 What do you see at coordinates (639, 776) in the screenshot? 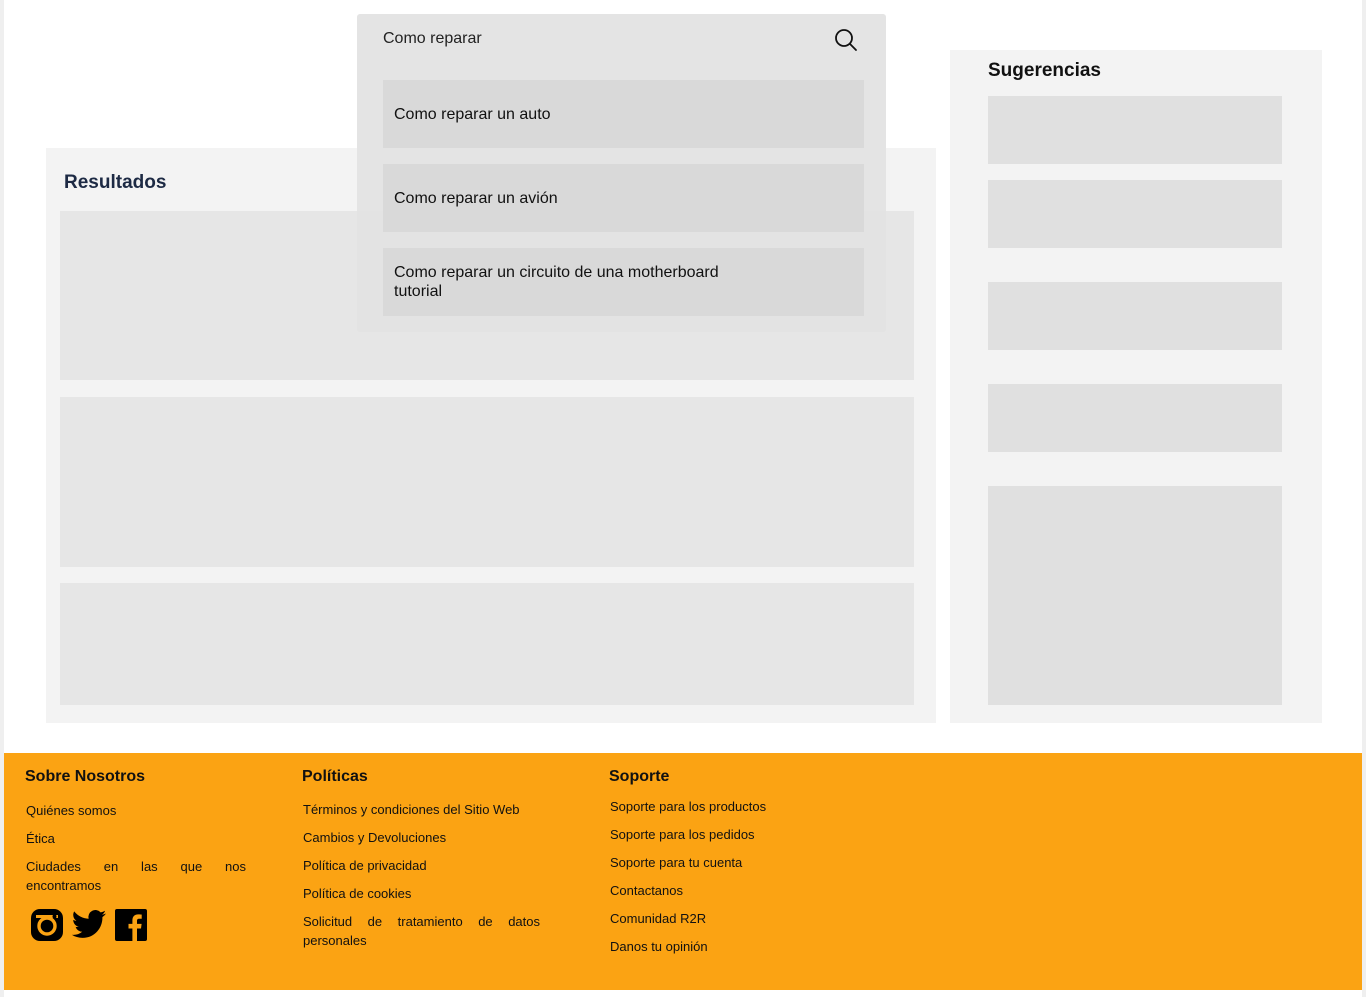
I see `footer-support-heading: Soporte` at bounding box center [639, 776].